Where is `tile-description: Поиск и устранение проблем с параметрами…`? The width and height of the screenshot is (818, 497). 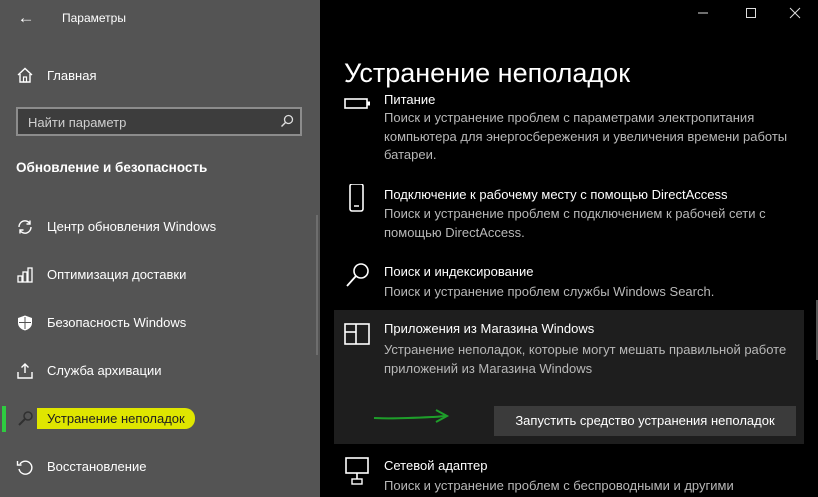 tile-description: Поиск и устранение проблем с параметрами… is located at coordinates (586, 136).